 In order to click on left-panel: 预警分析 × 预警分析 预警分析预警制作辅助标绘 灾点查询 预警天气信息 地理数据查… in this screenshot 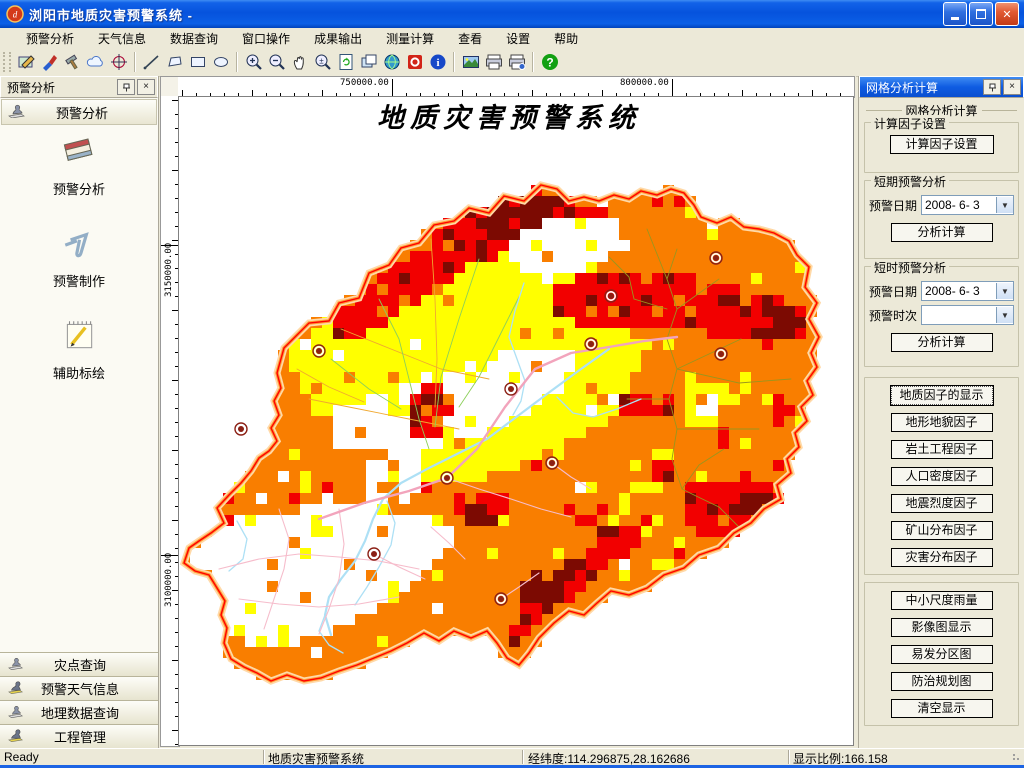, I will do `click(79, 412)`.